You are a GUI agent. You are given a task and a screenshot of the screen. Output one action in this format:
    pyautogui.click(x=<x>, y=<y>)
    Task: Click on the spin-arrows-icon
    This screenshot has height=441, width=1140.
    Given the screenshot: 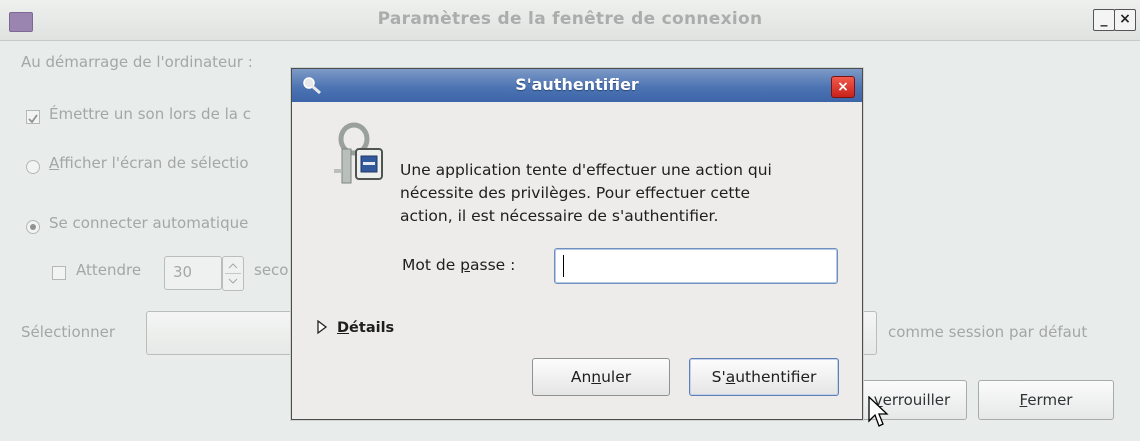 What is the action you would take?
    pyautogui.click(x=233, y=273)
    